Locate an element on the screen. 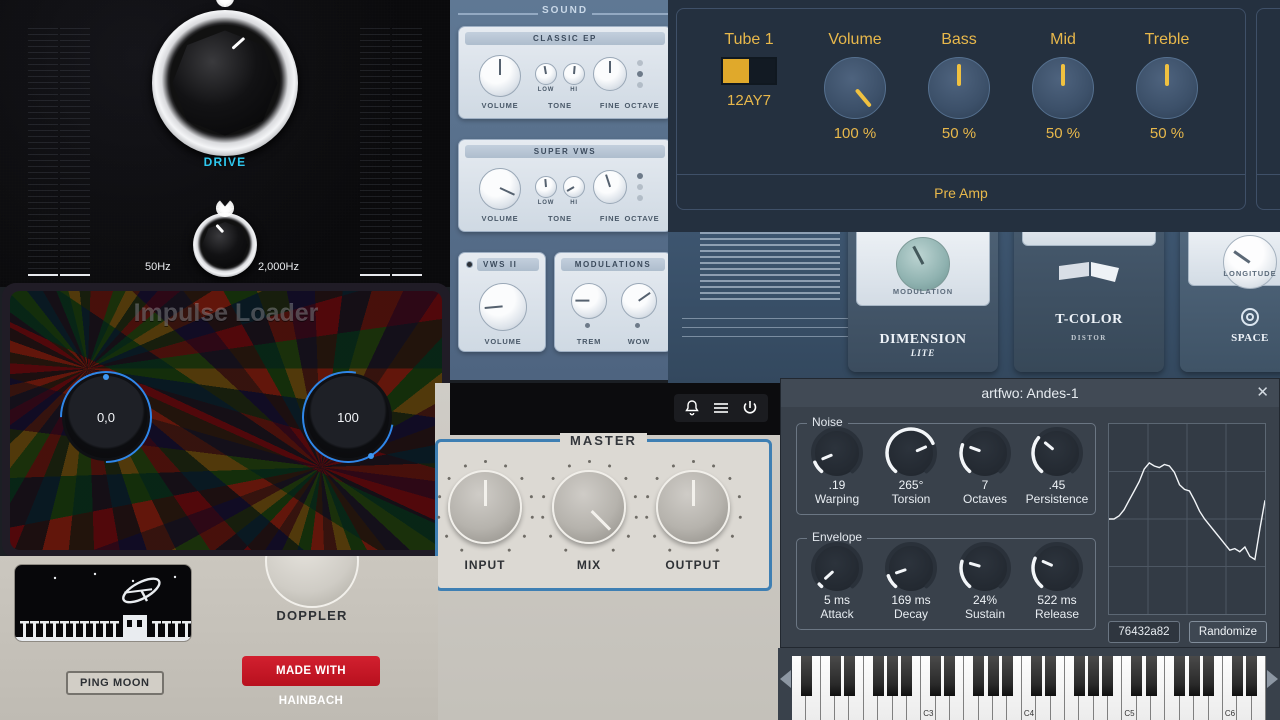 The width and height of the screenshot is (1280, 720). piano-keys: C3 C4 C5 C6 is located at coordinates (1029, 688).